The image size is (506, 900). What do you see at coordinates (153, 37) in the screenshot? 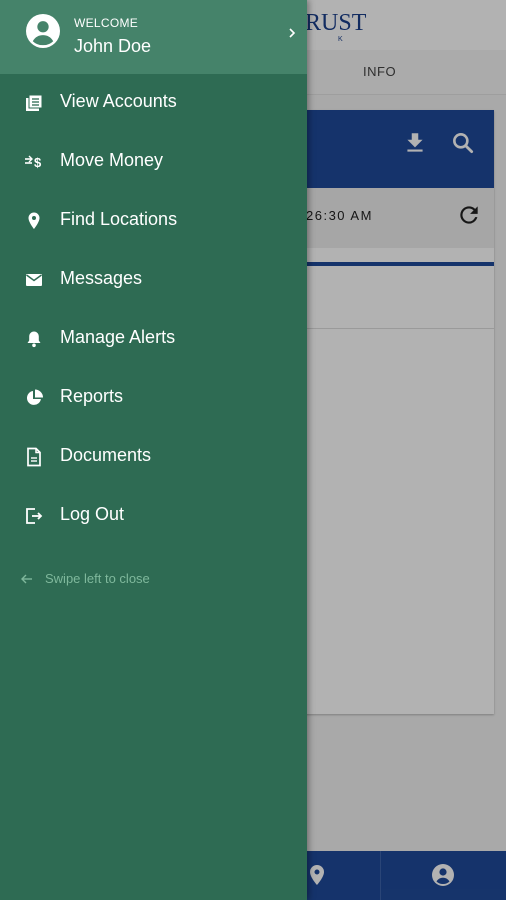
I see `drawer-profile-header: WELCOME John Doe` at bounding box center [153, 37].